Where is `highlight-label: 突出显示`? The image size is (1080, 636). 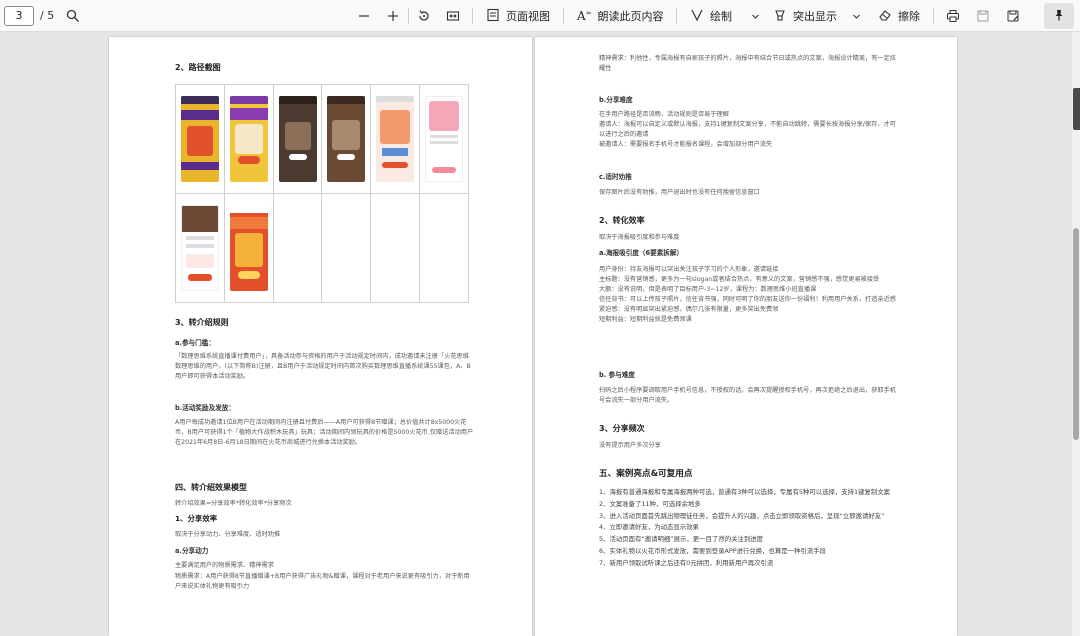
highlight-label: 突出显示 is located at coordinates (815, 16).